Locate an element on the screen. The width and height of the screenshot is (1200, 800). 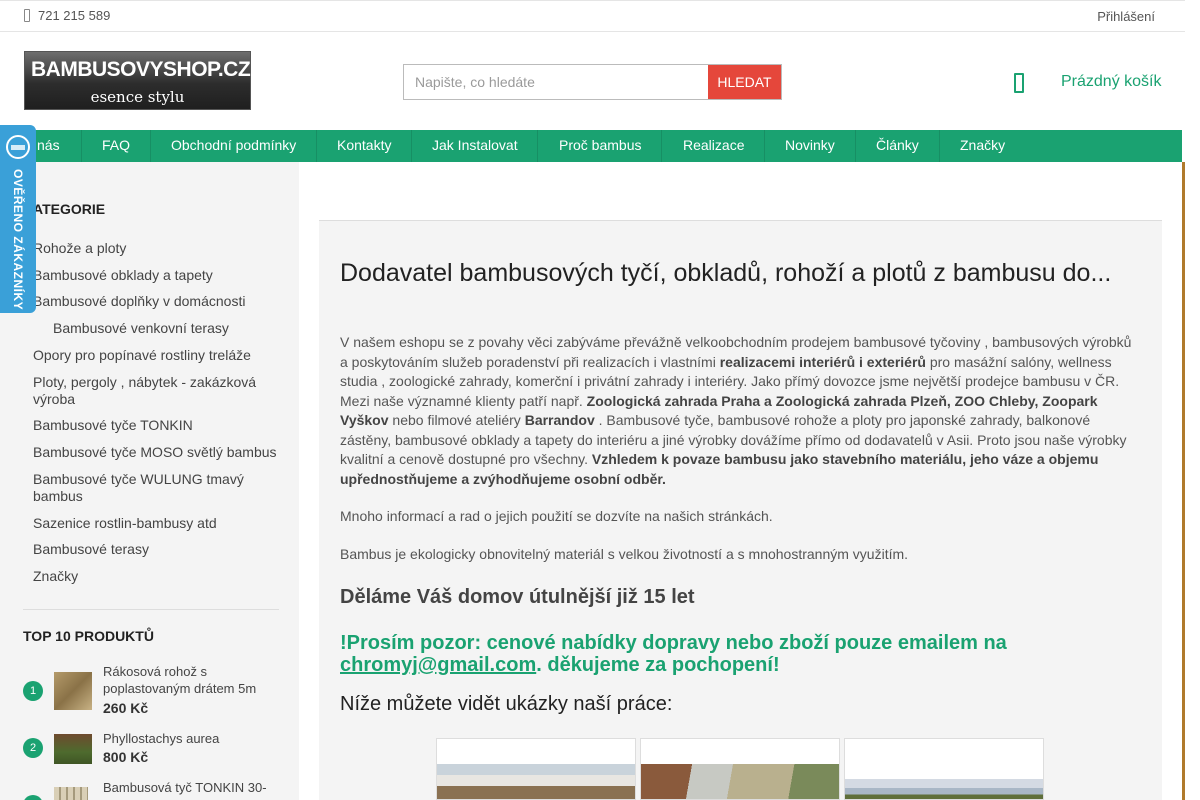
phone-number: 721 215 589 is located at coordinates (74, 15).